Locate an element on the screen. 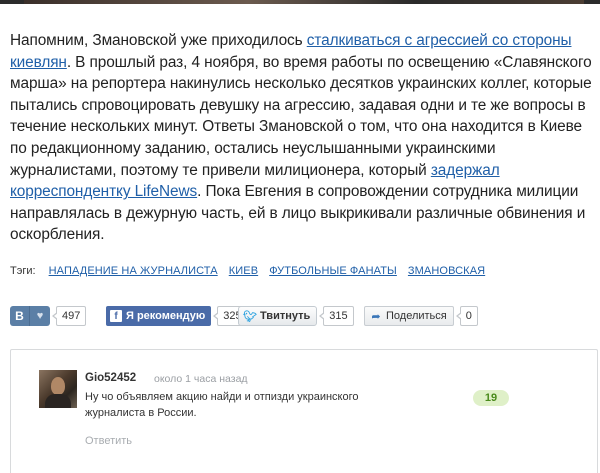 This screenshot has width=600, height=473. twitter-bird-icon: 🐦︎ is located at coordinates (250, 316).